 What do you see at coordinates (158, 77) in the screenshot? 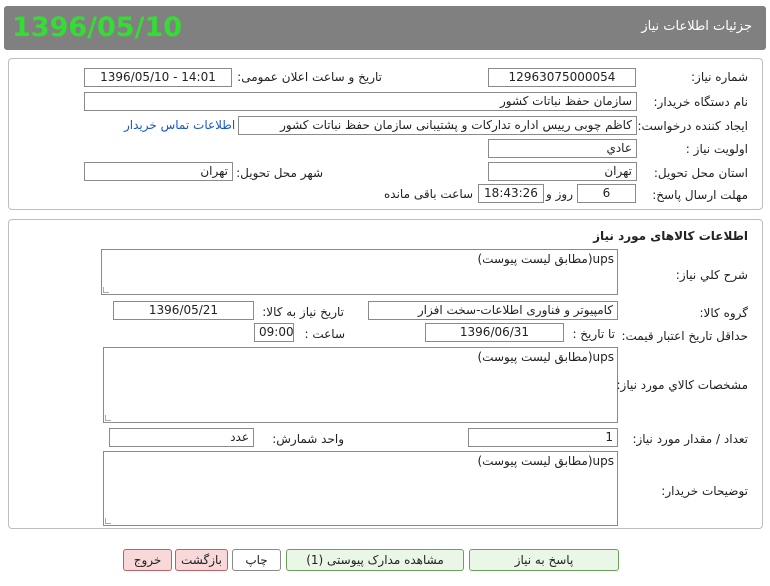
I see `announce-field: 1396/05/10 - 14:01` at bounding box center [158, 77].